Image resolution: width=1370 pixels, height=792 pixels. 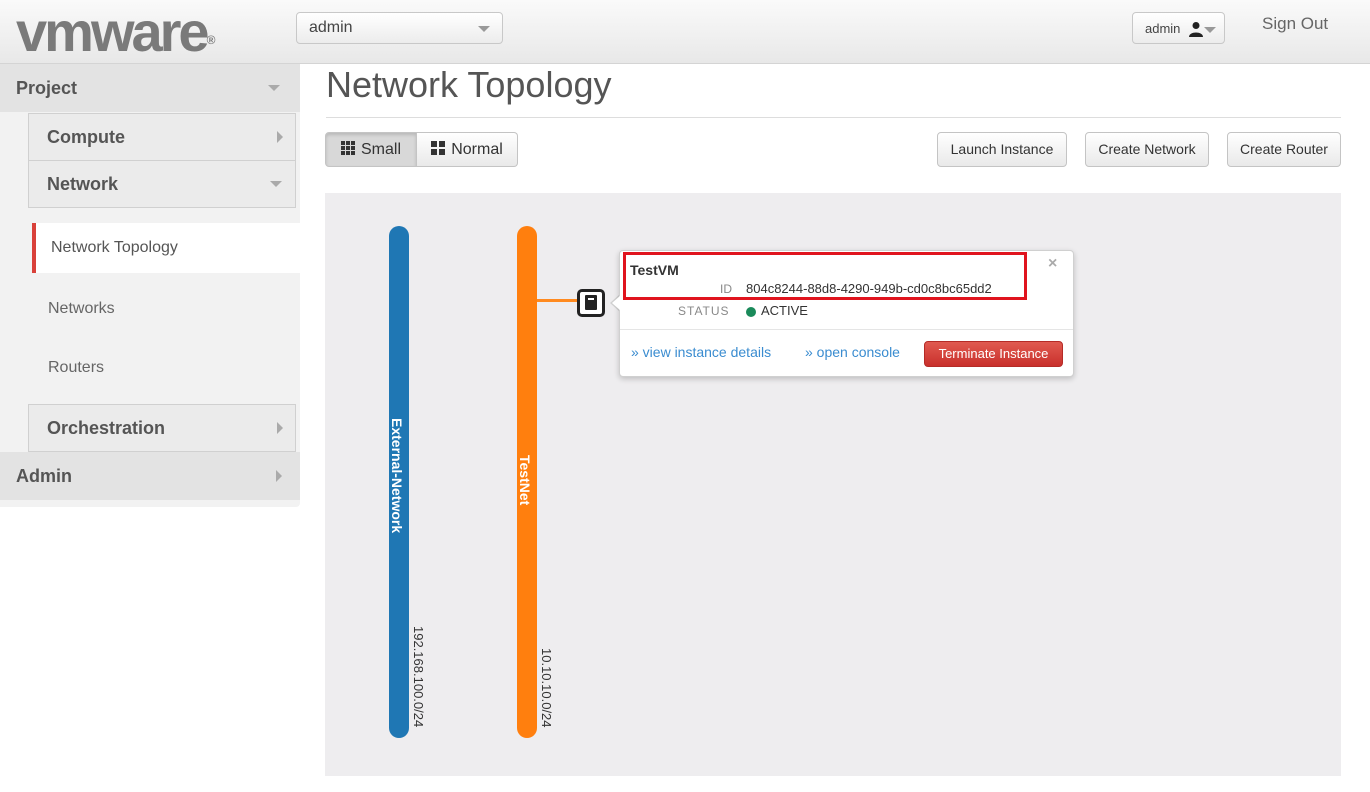 What do you see at coordinates (784, 310) in the screenshot?
I see `instance-status: ACTIVE` at bounding box center [784, 310].